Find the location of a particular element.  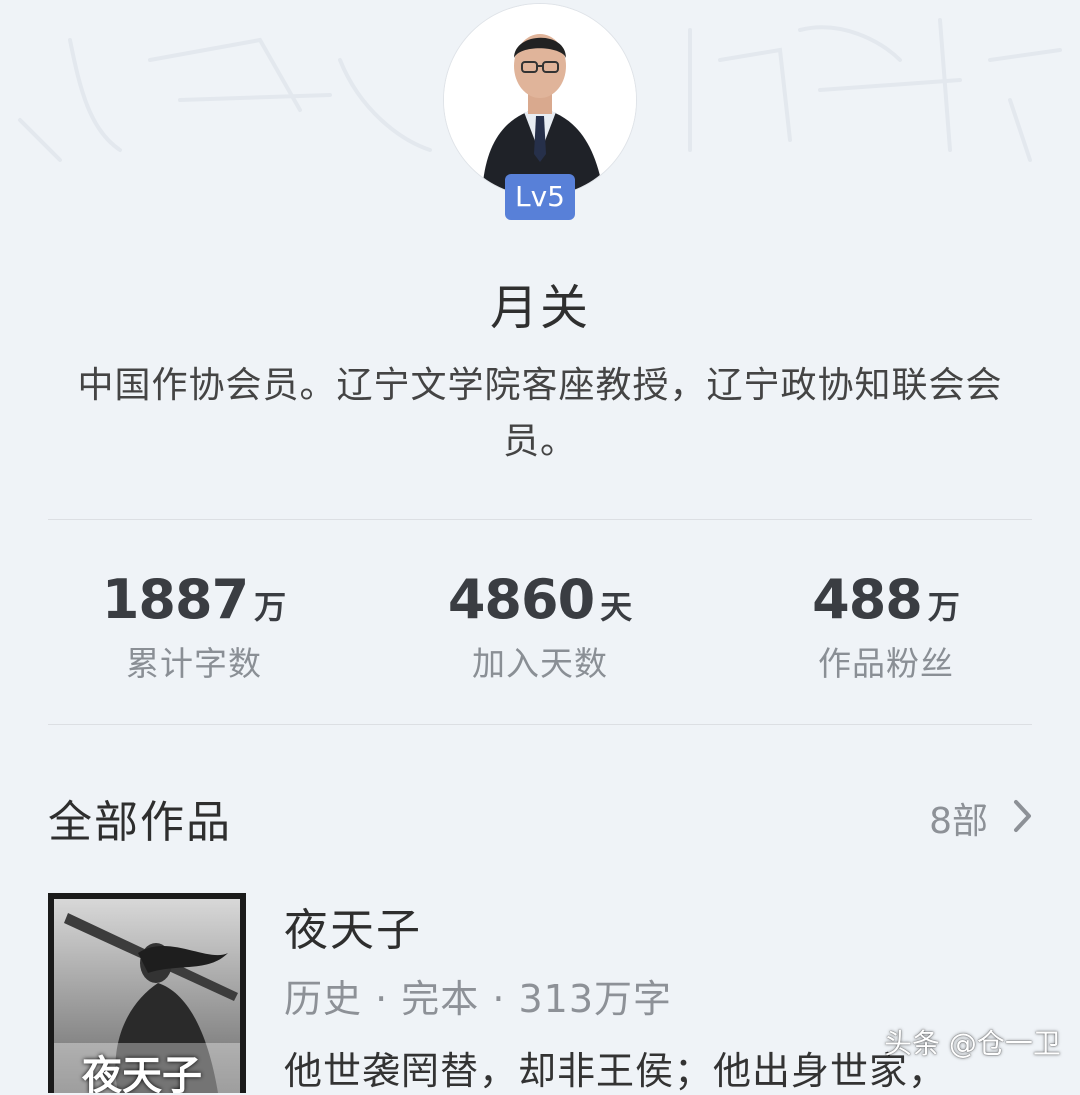

author-name: 月关 is located at coordinates (539, 308).